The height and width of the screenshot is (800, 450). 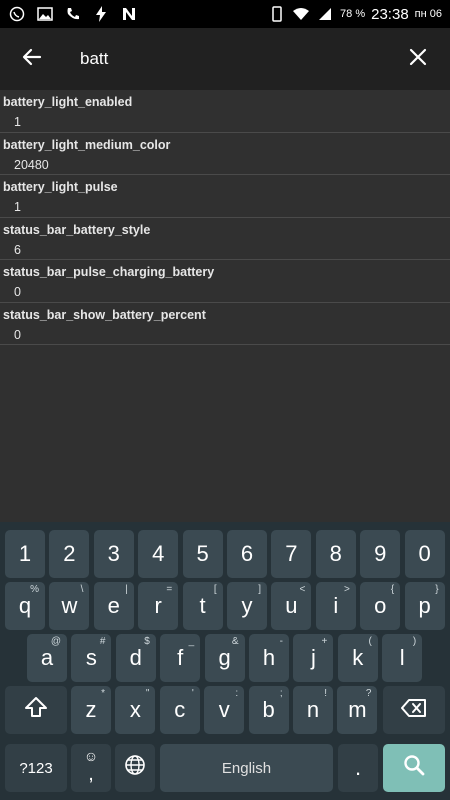 I want to click on clock: 23:38, so click(x=390, y=14).